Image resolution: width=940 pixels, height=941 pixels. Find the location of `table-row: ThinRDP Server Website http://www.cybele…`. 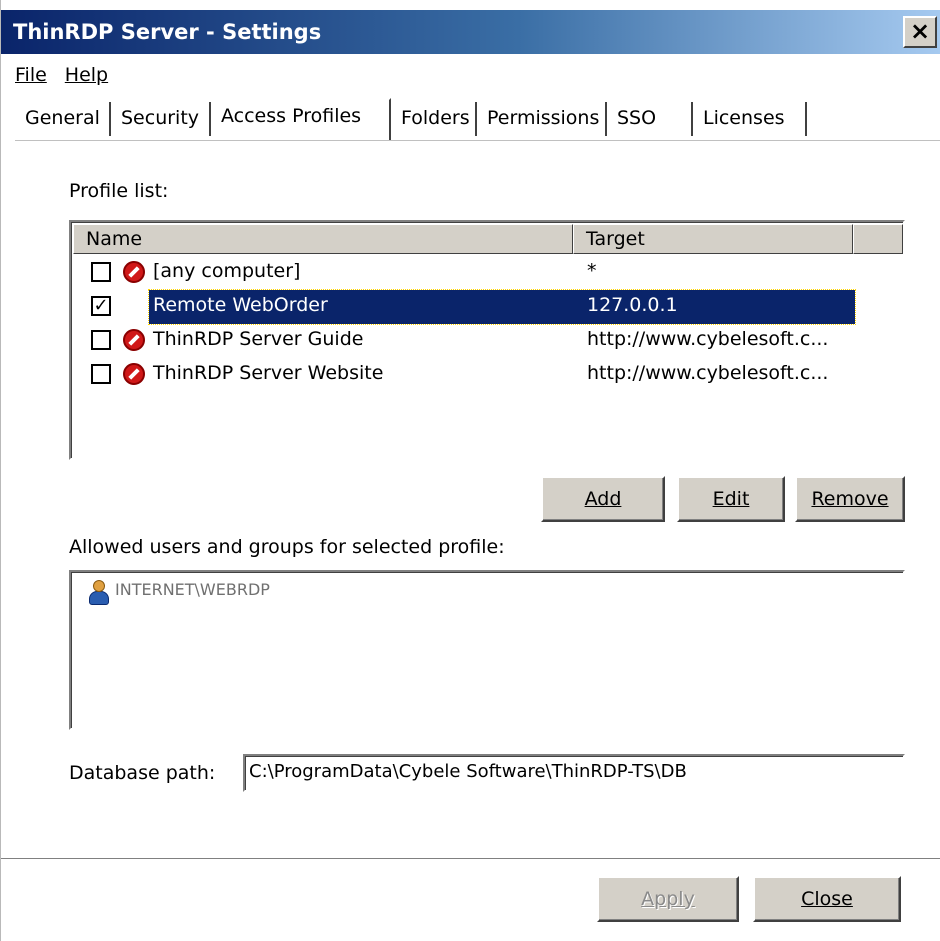

table-row: ThinRDP Server Website http://www.cybele… is located at coordinates (488, 375).